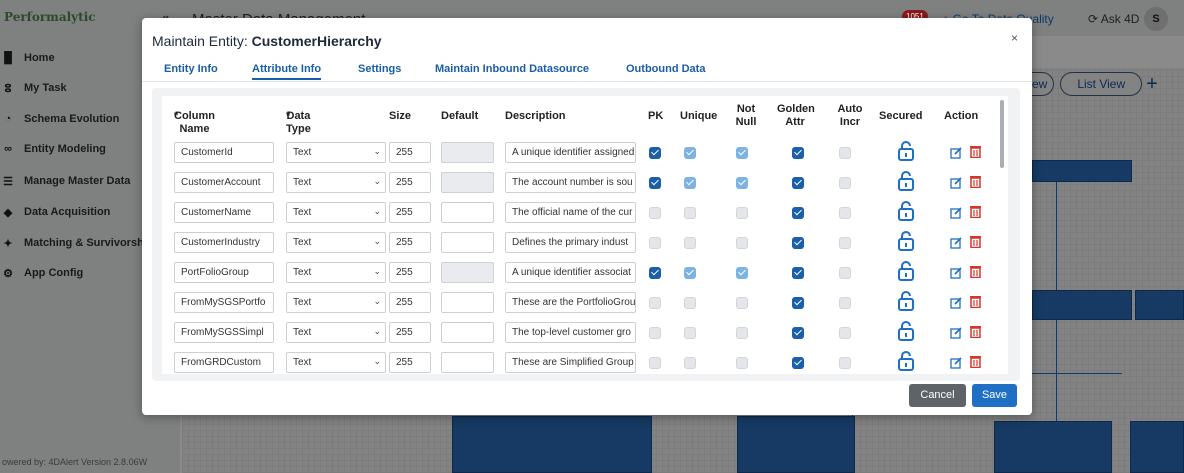  What do you see at coordinates (570, 242) in the screenshot?
I see `description-input: Defines the primary indust` at bounding box center [570, 242].